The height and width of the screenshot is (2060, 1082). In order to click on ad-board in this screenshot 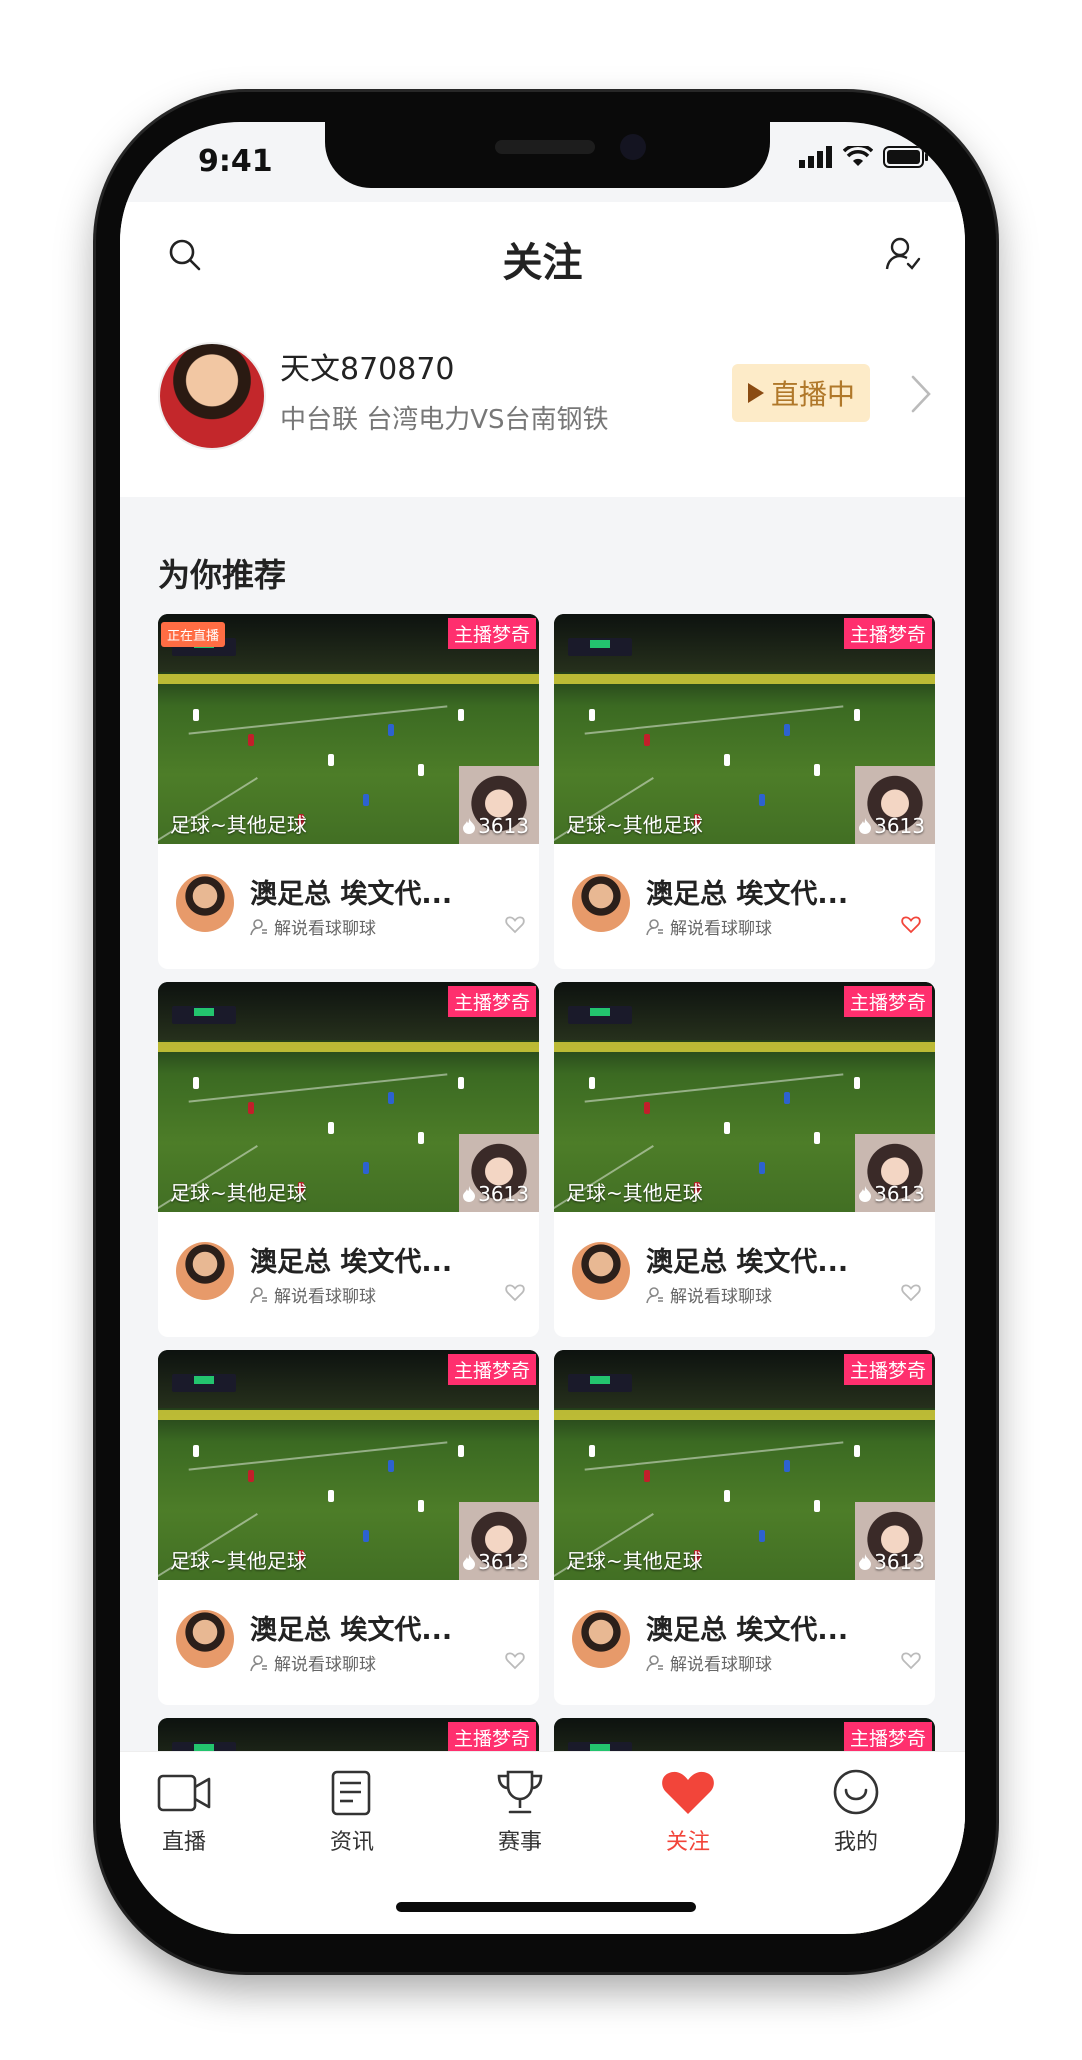, I will do `click(744, 1415)`.